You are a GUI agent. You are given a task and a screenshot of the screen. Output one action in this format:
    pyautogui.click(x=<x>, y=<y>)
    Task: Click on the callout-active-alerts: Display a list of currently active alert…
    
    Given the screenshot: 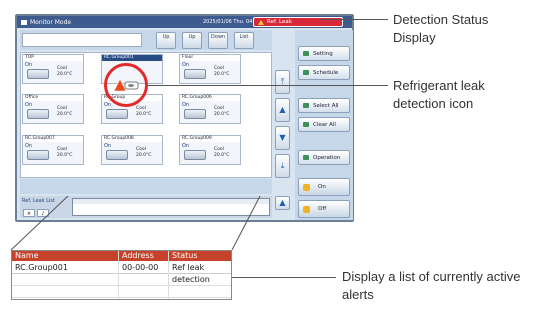 What is the action you would take?
    pyautogui.click(x=431, y=285)
    